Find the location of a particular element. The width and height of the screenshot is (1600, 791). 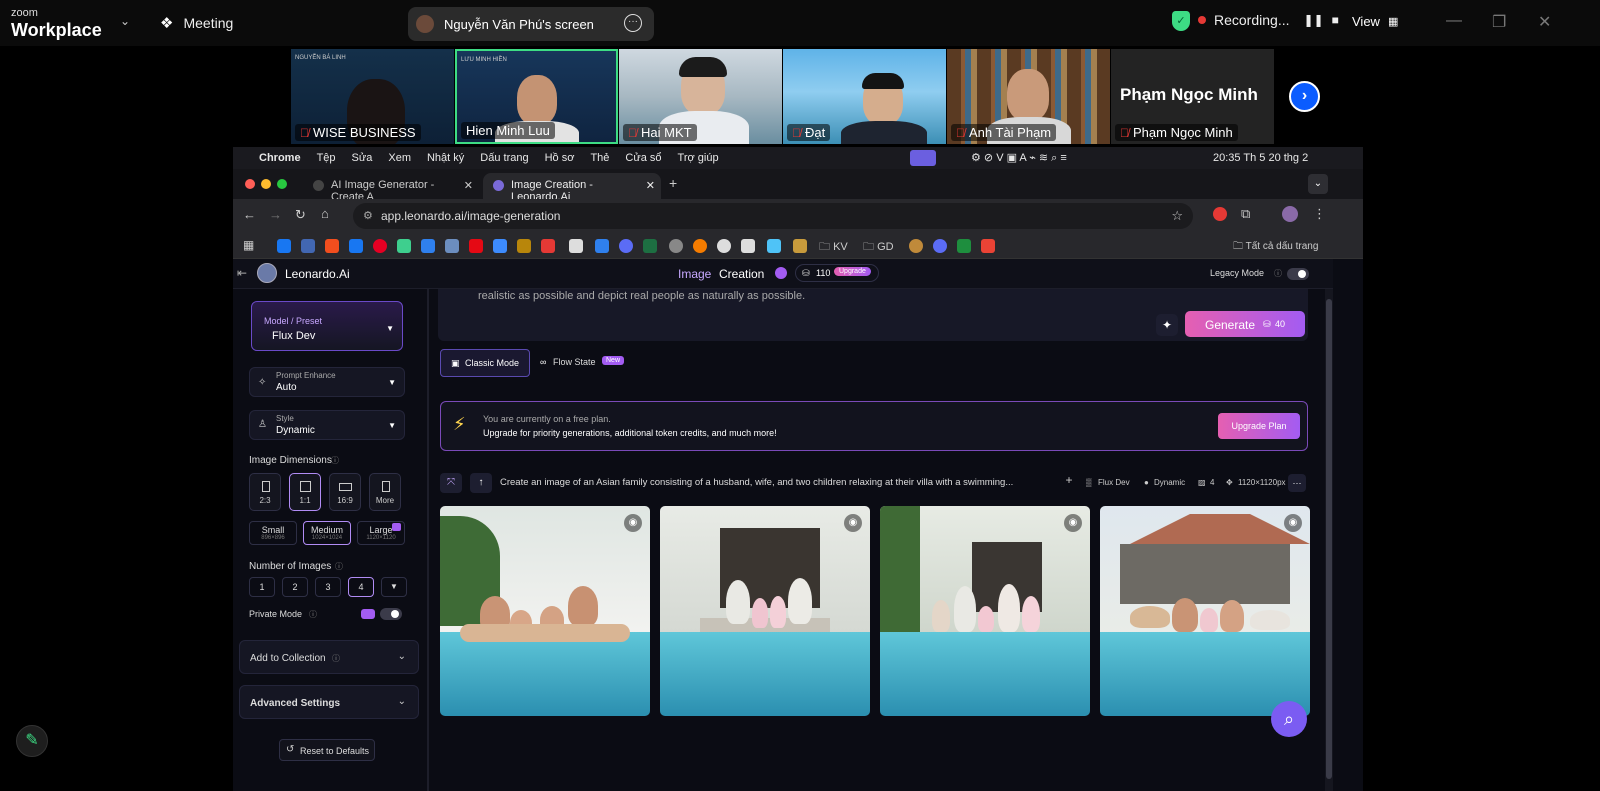

window-zoom-button is located at coordinates (282, 184).